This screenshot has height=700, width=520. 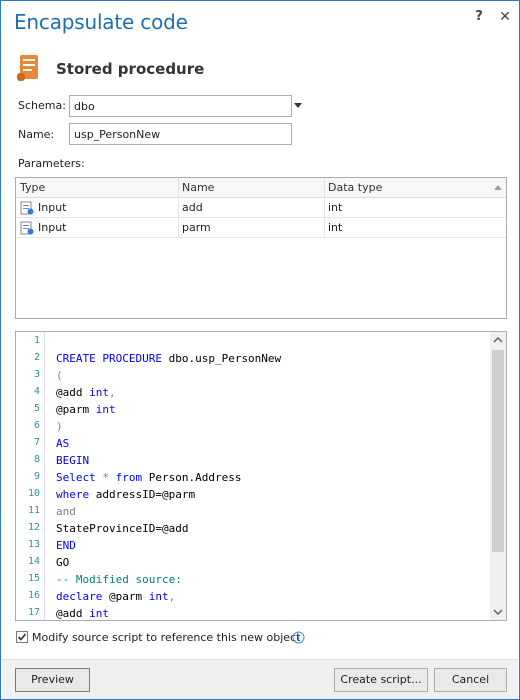 What do you see at coordinates (42, 105) in the screenshot?
I see `schema-label: Schema:` at bounding box center [42, 105].